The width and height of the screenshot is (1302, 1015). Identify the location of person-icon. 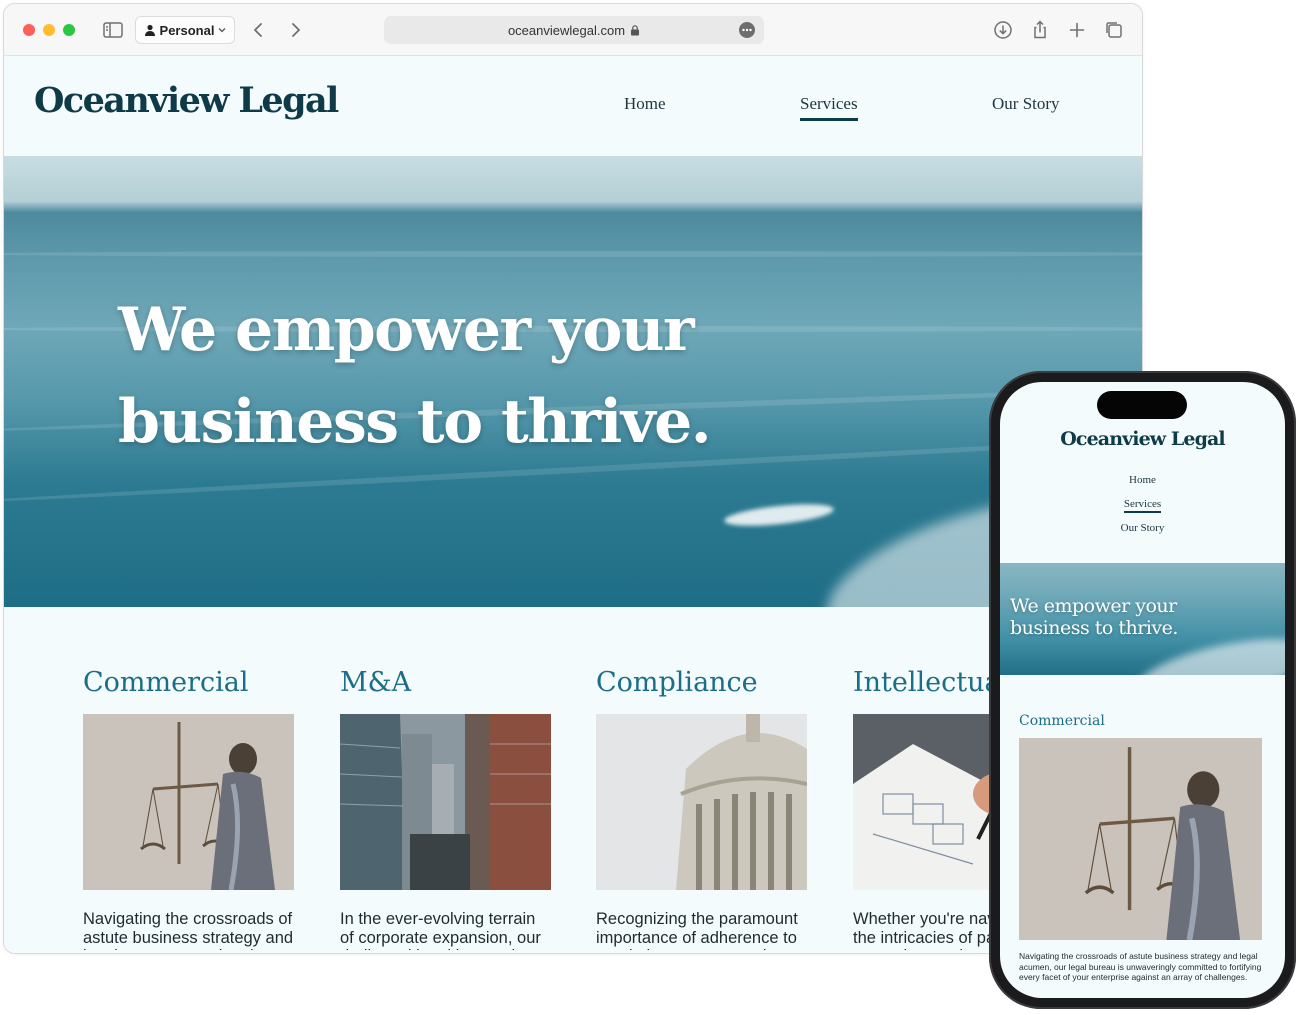
(149, 30).